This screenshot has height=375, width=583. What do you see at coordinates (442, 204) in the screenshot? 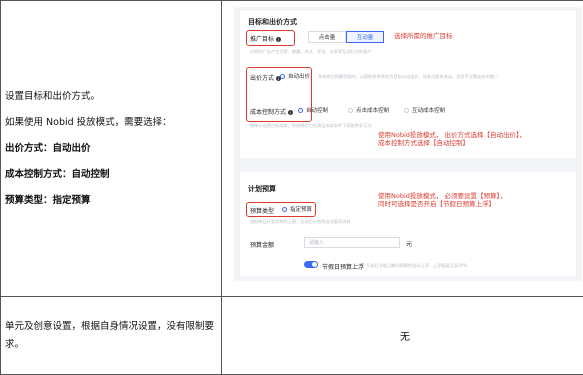
I see `budget-annotation-line2: 同时可选择是否开启【节假日预算上浮】` at bounding box center [442, 204].